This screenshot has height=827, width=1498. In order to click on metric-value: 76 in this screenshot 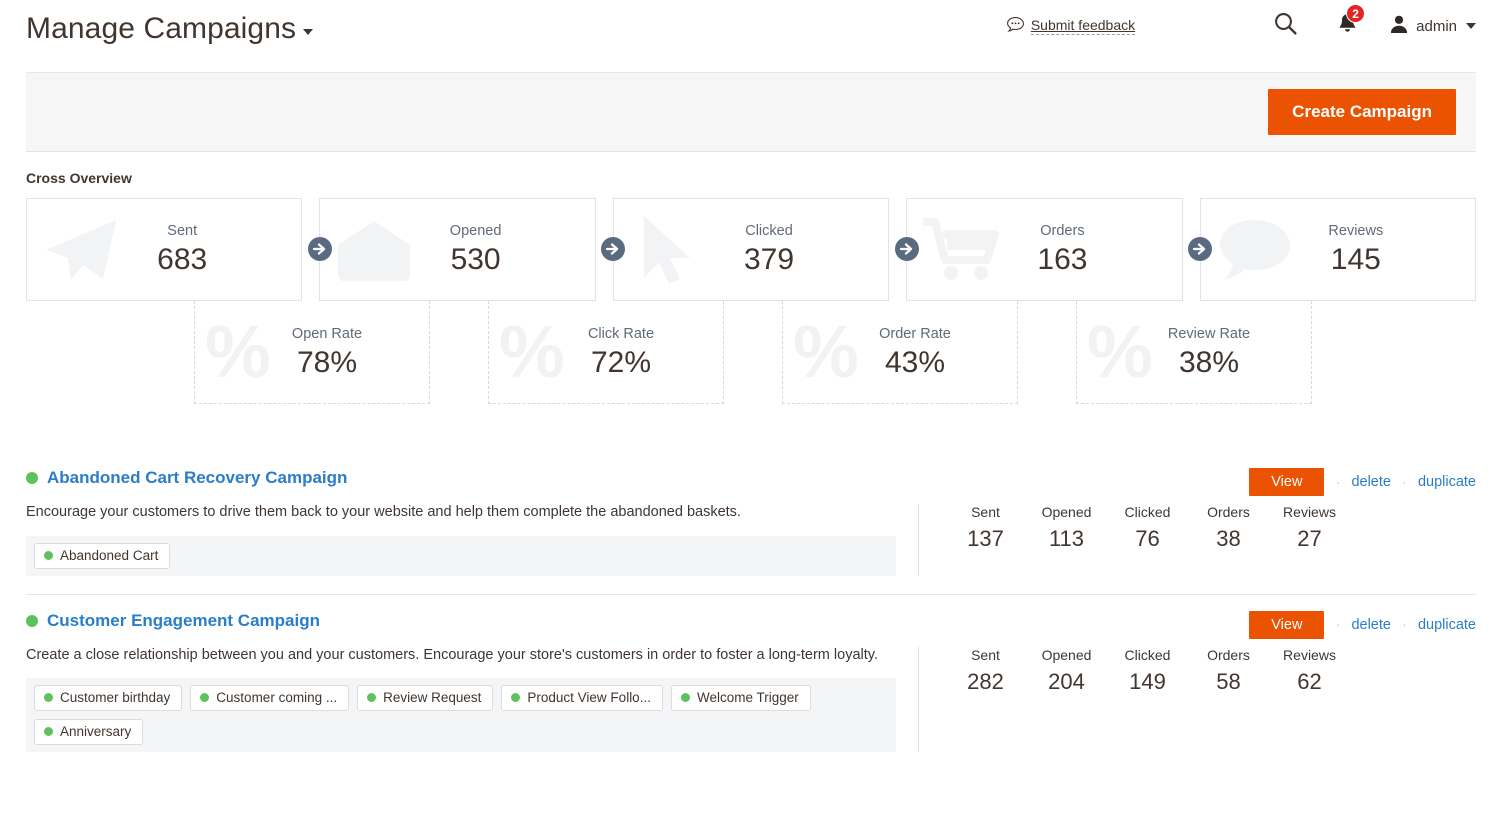, I will do `click(1147, 538)`.